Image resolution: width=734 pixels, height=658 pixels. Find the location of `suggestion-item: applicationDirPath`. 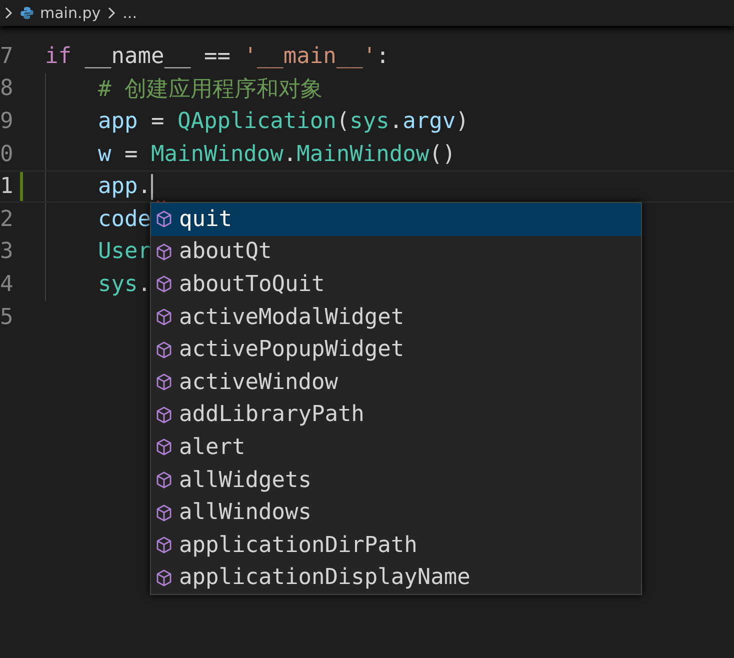

suggestion-item: applicationDirPath is located at coordinates (396, 545).